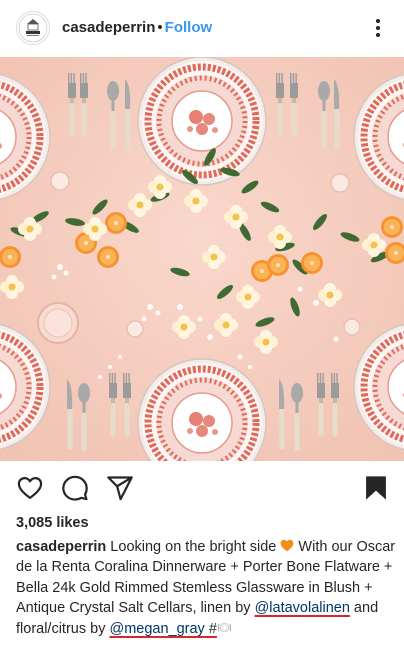 The height and width of the screenshot is (667, 404). I want to click on paper-plane-icon, so click(120, 488).